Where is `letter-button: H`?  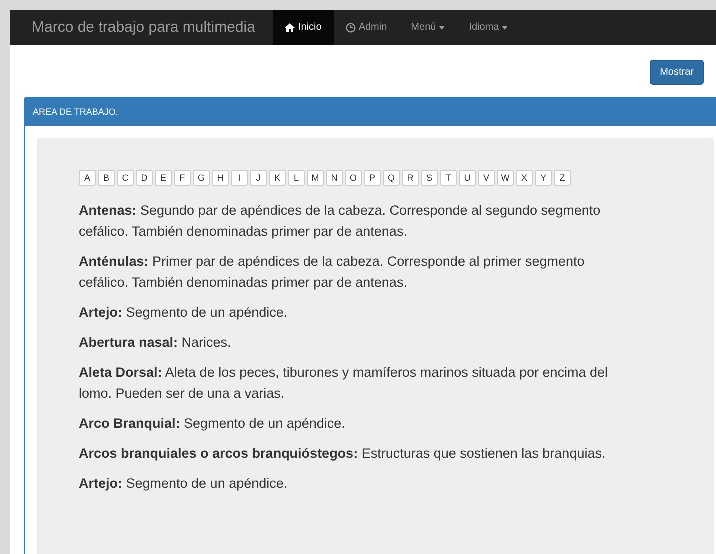
letter-button: H is located at coordinates (220, 178).